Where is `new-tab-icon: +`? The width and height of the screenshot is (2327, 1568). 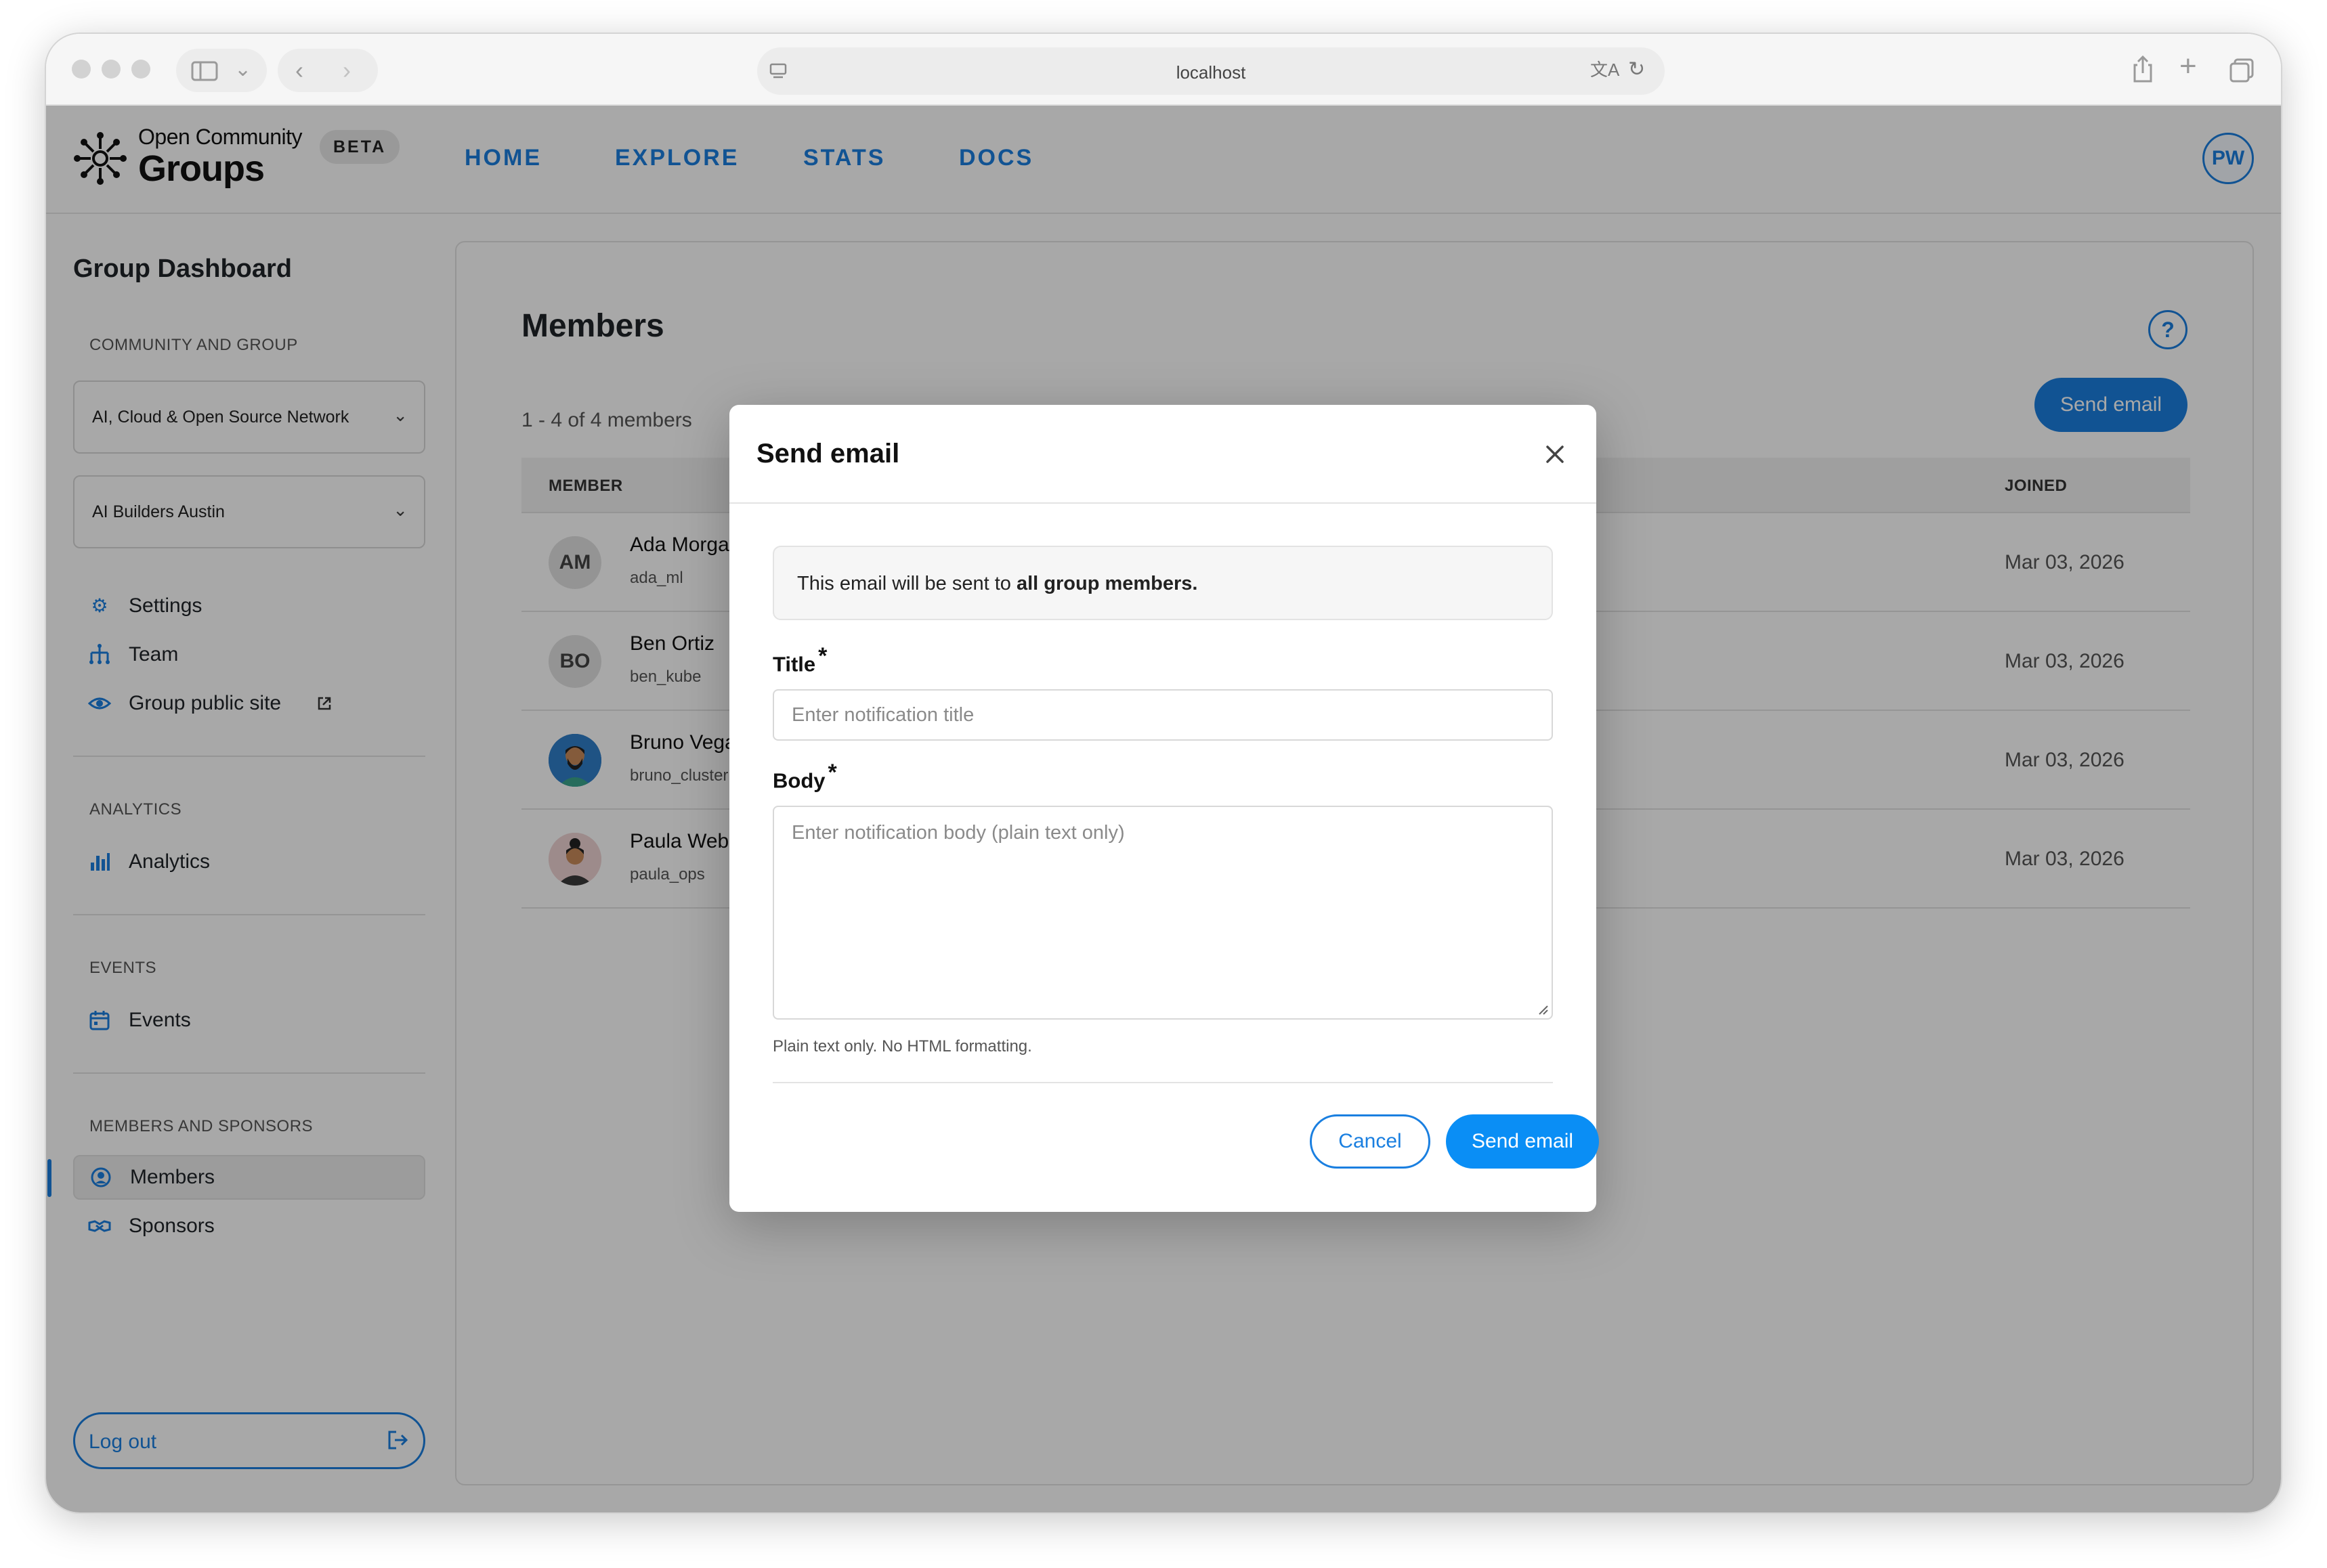
new-tab-icon: + is located at coordinates (2188, 66).